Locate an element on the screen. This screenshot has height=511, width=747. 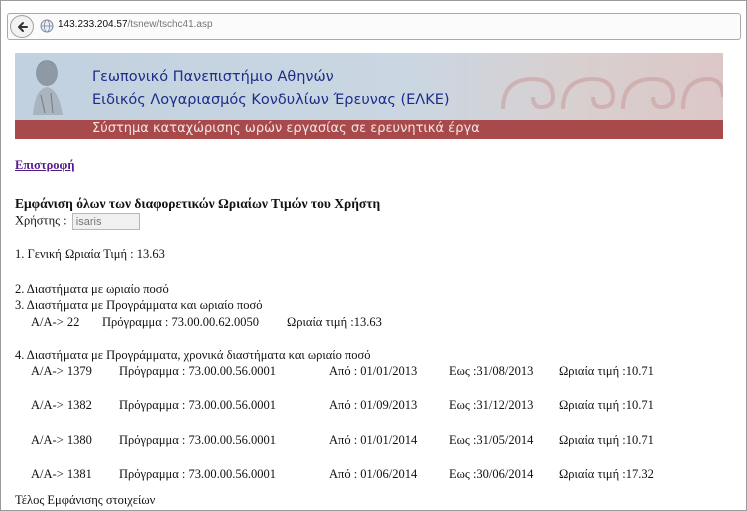
user-row: Χρήστης : isaris is located at coordinates (77, 221).